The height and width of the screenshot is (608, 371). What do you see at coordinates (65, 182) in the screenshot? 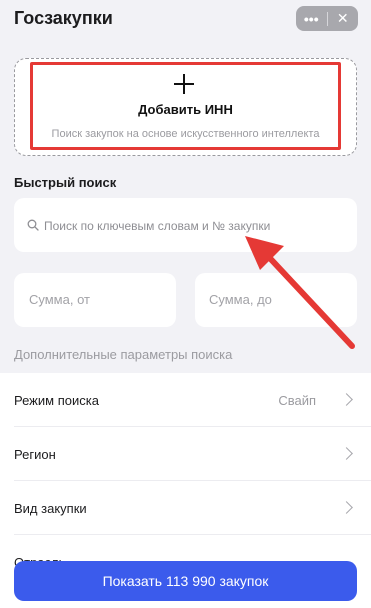
I see `quick-search-title: Быстрый поиск` at bounding box center [65, 182].